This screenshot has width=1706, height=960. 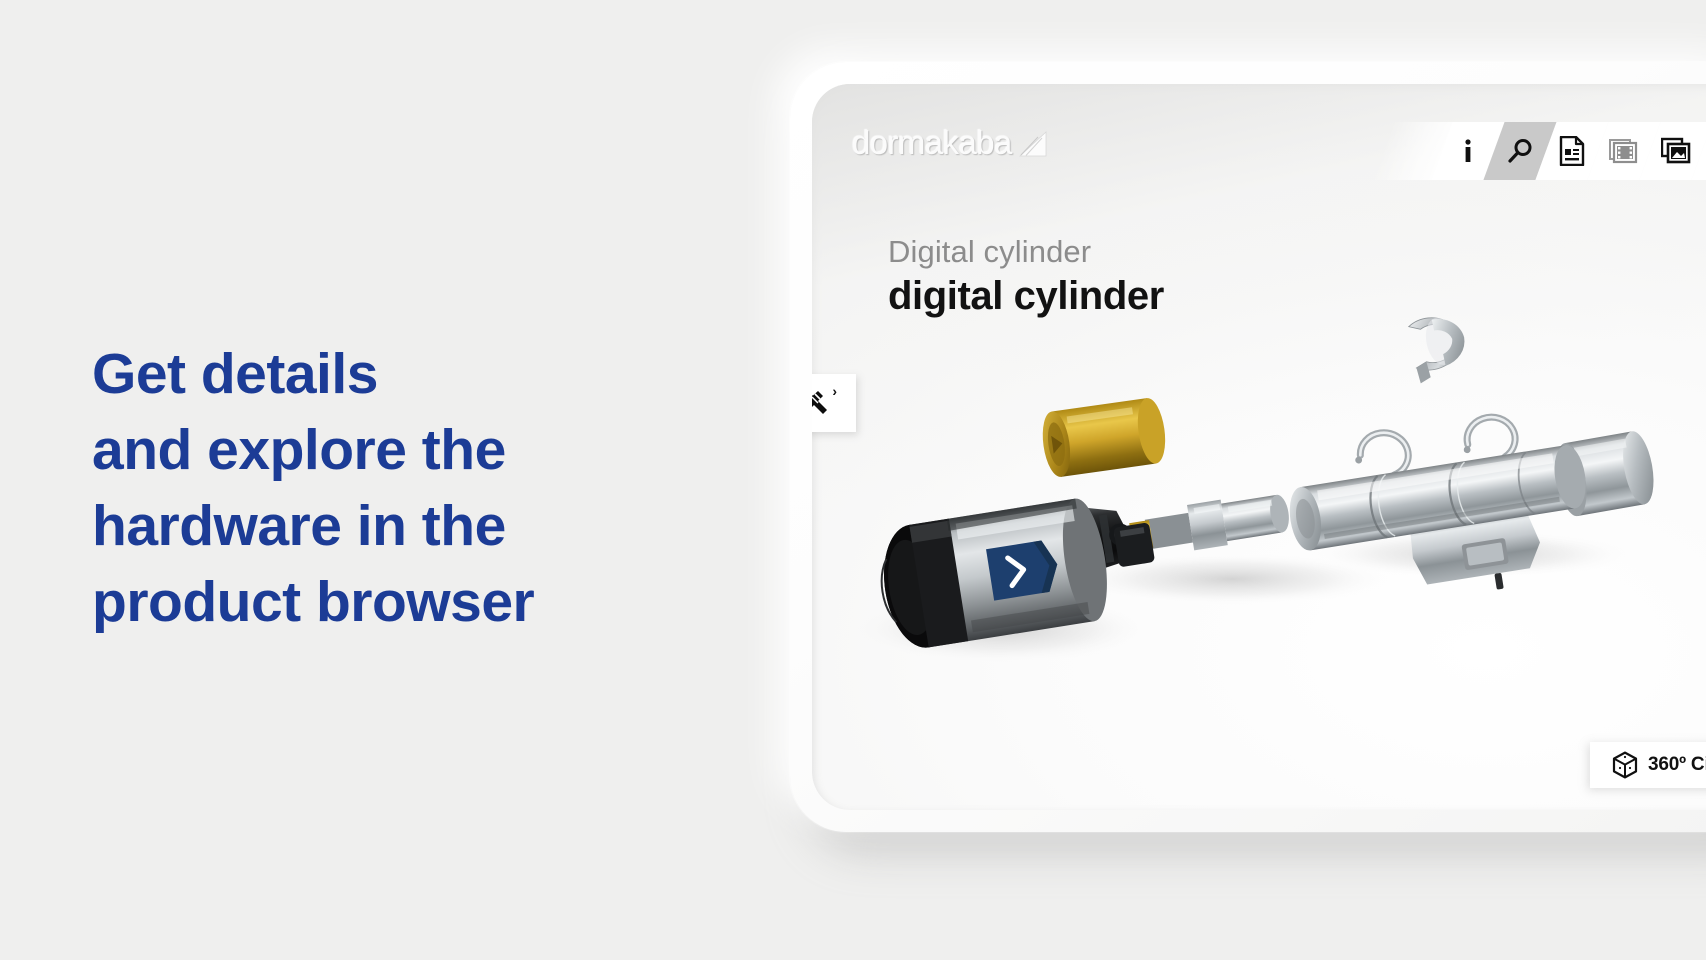 I want to click on search-icon, so click(x=1520, y=151).